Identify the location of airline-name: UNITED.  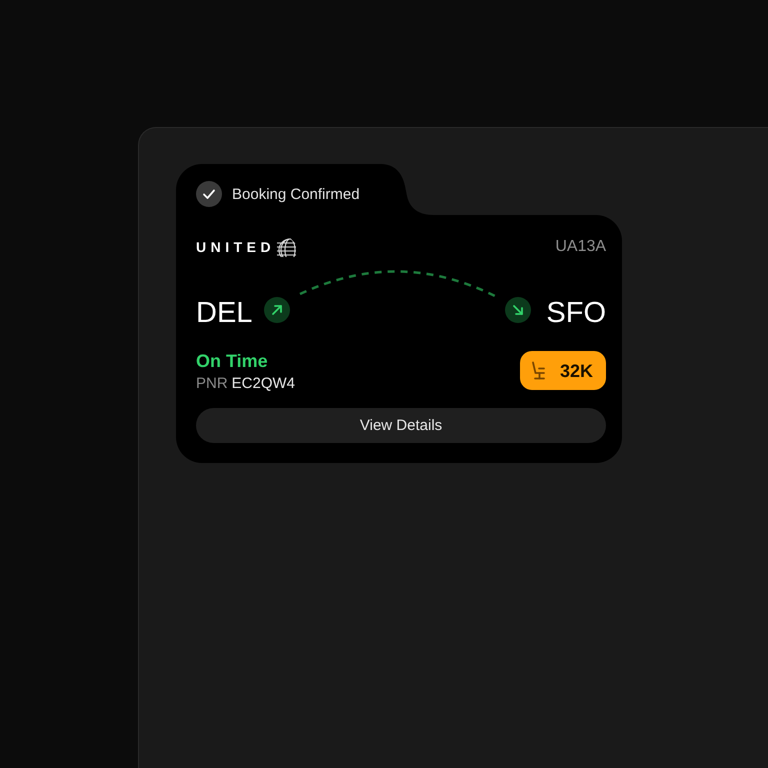
(236, 247).